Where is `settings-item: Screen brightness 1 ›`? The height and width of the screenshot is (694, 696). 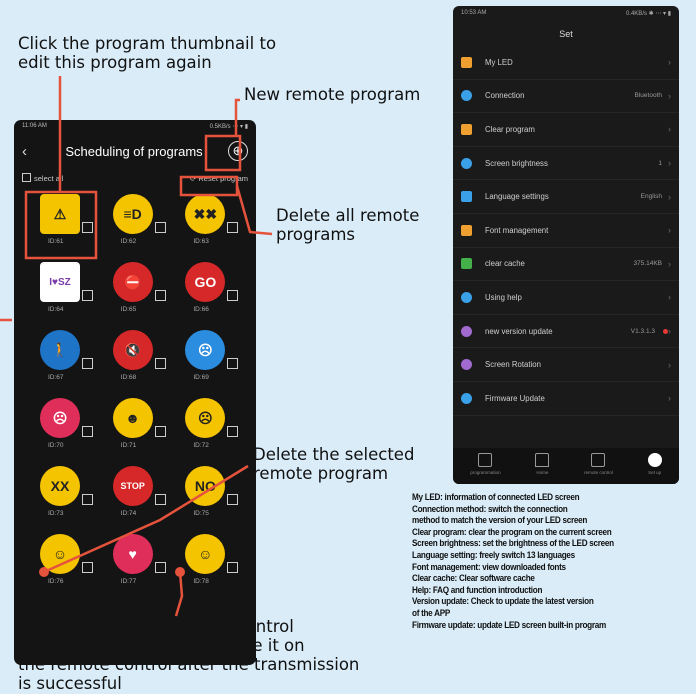 settings-item: Screen brightness 1 › is located at coordinates (566, 164).